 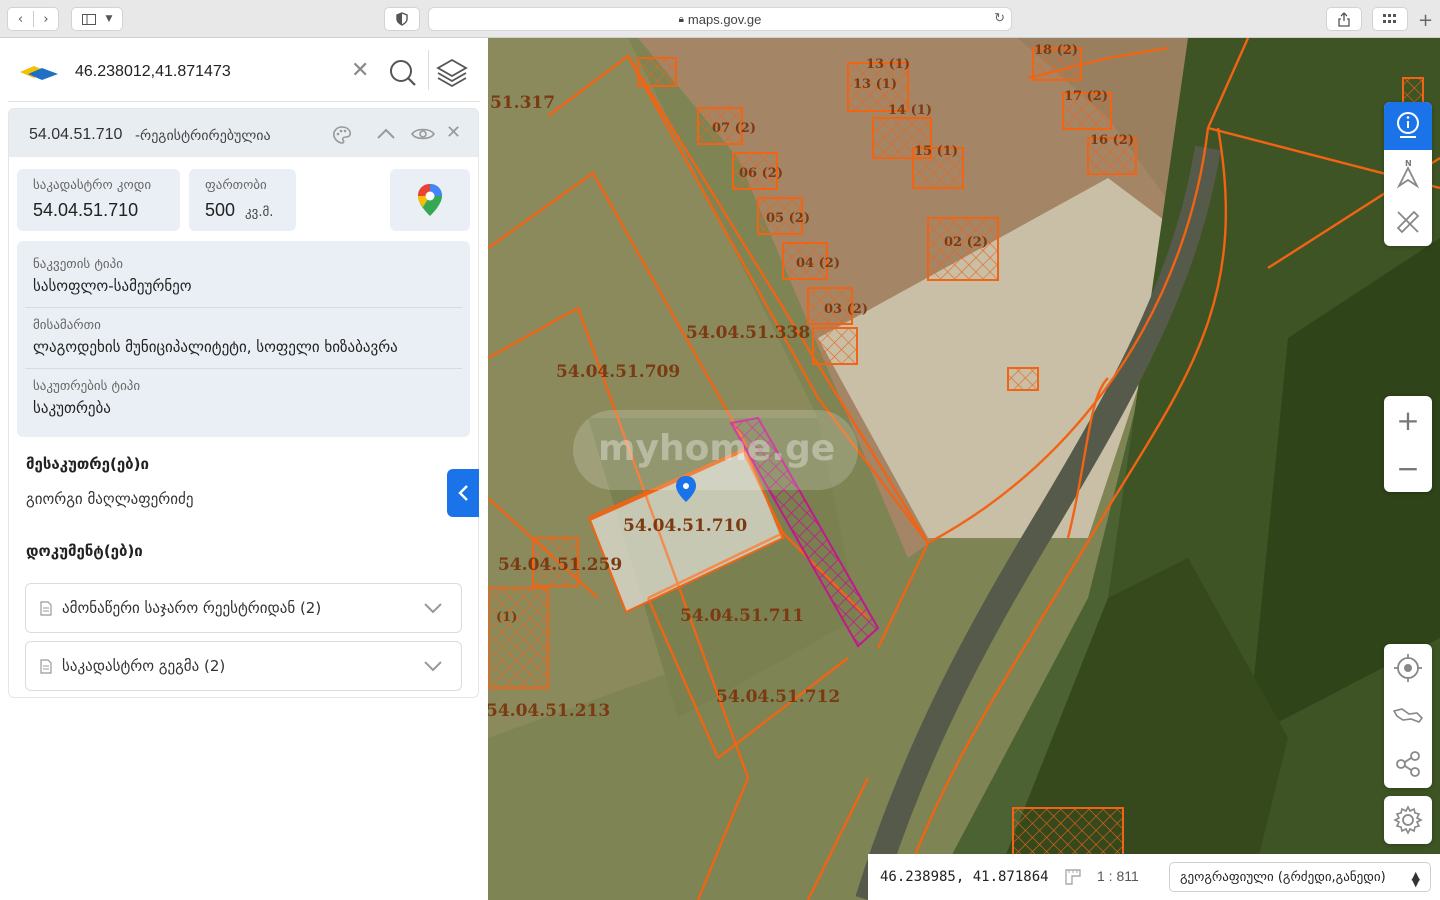 I want to click on map-watermark: myhome.ge, so click(x=716, y=448).